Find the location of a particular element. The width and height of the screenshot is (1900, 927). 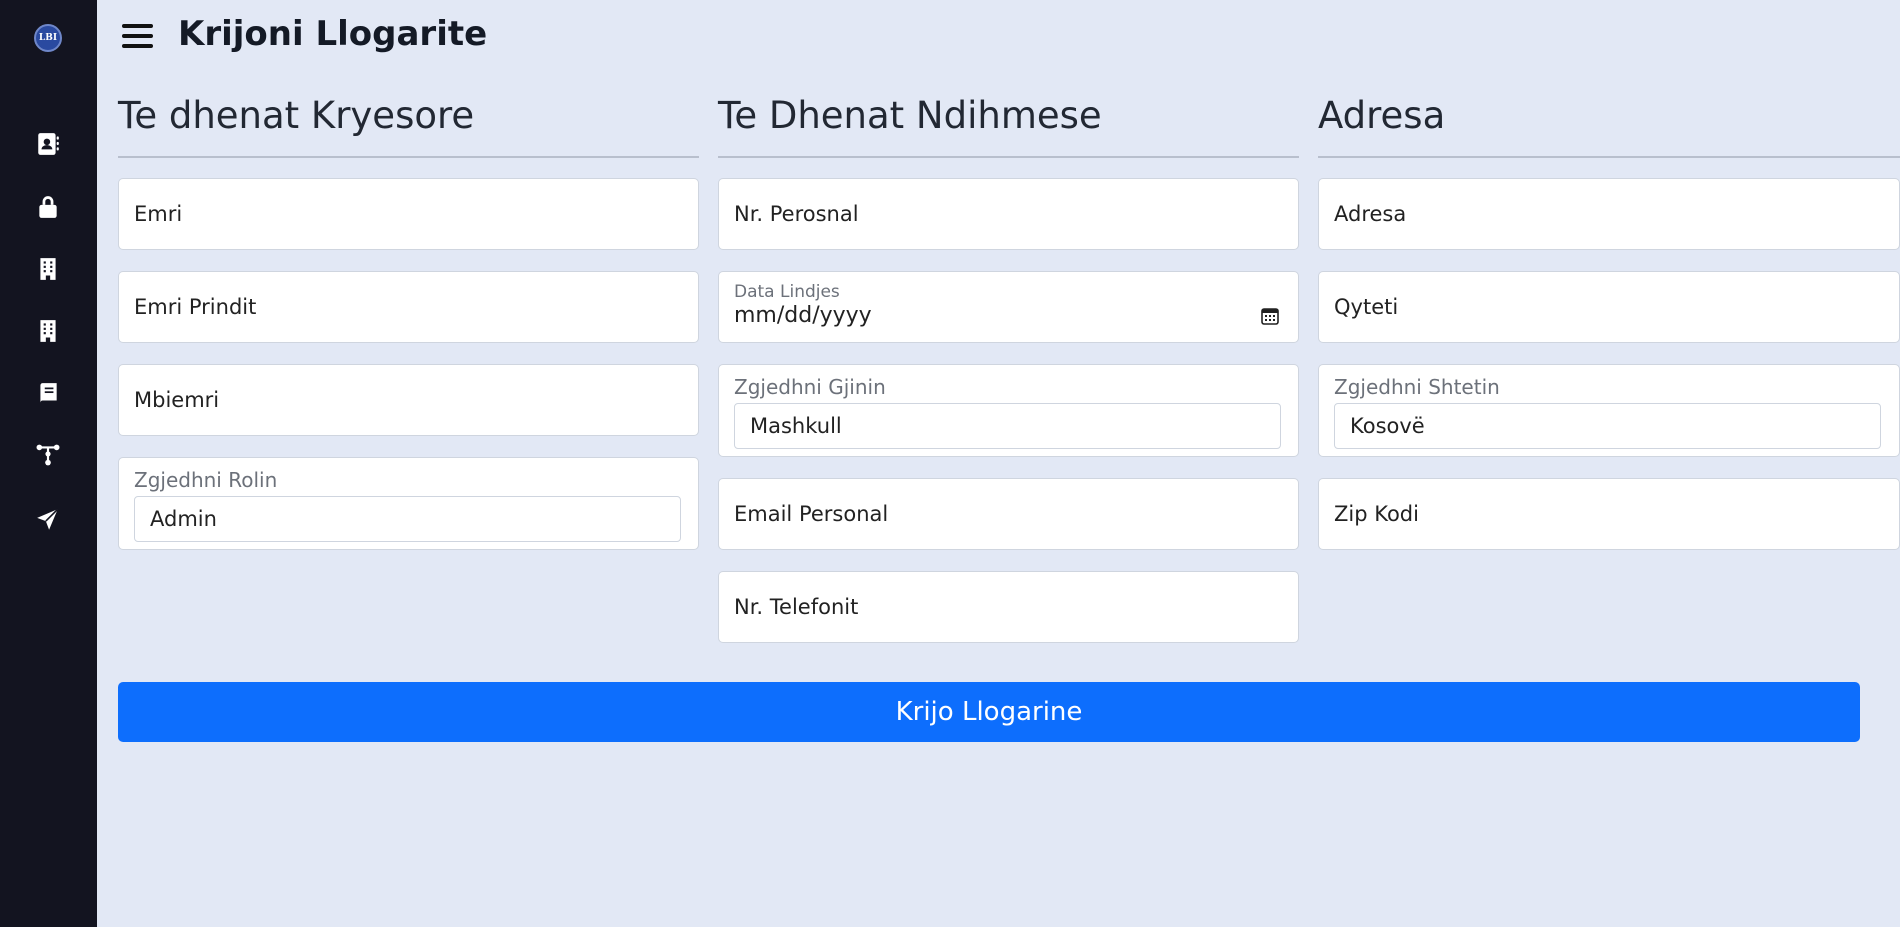

section-title: Te Dhenat Ndihmese is located at coordinates (910, 115).